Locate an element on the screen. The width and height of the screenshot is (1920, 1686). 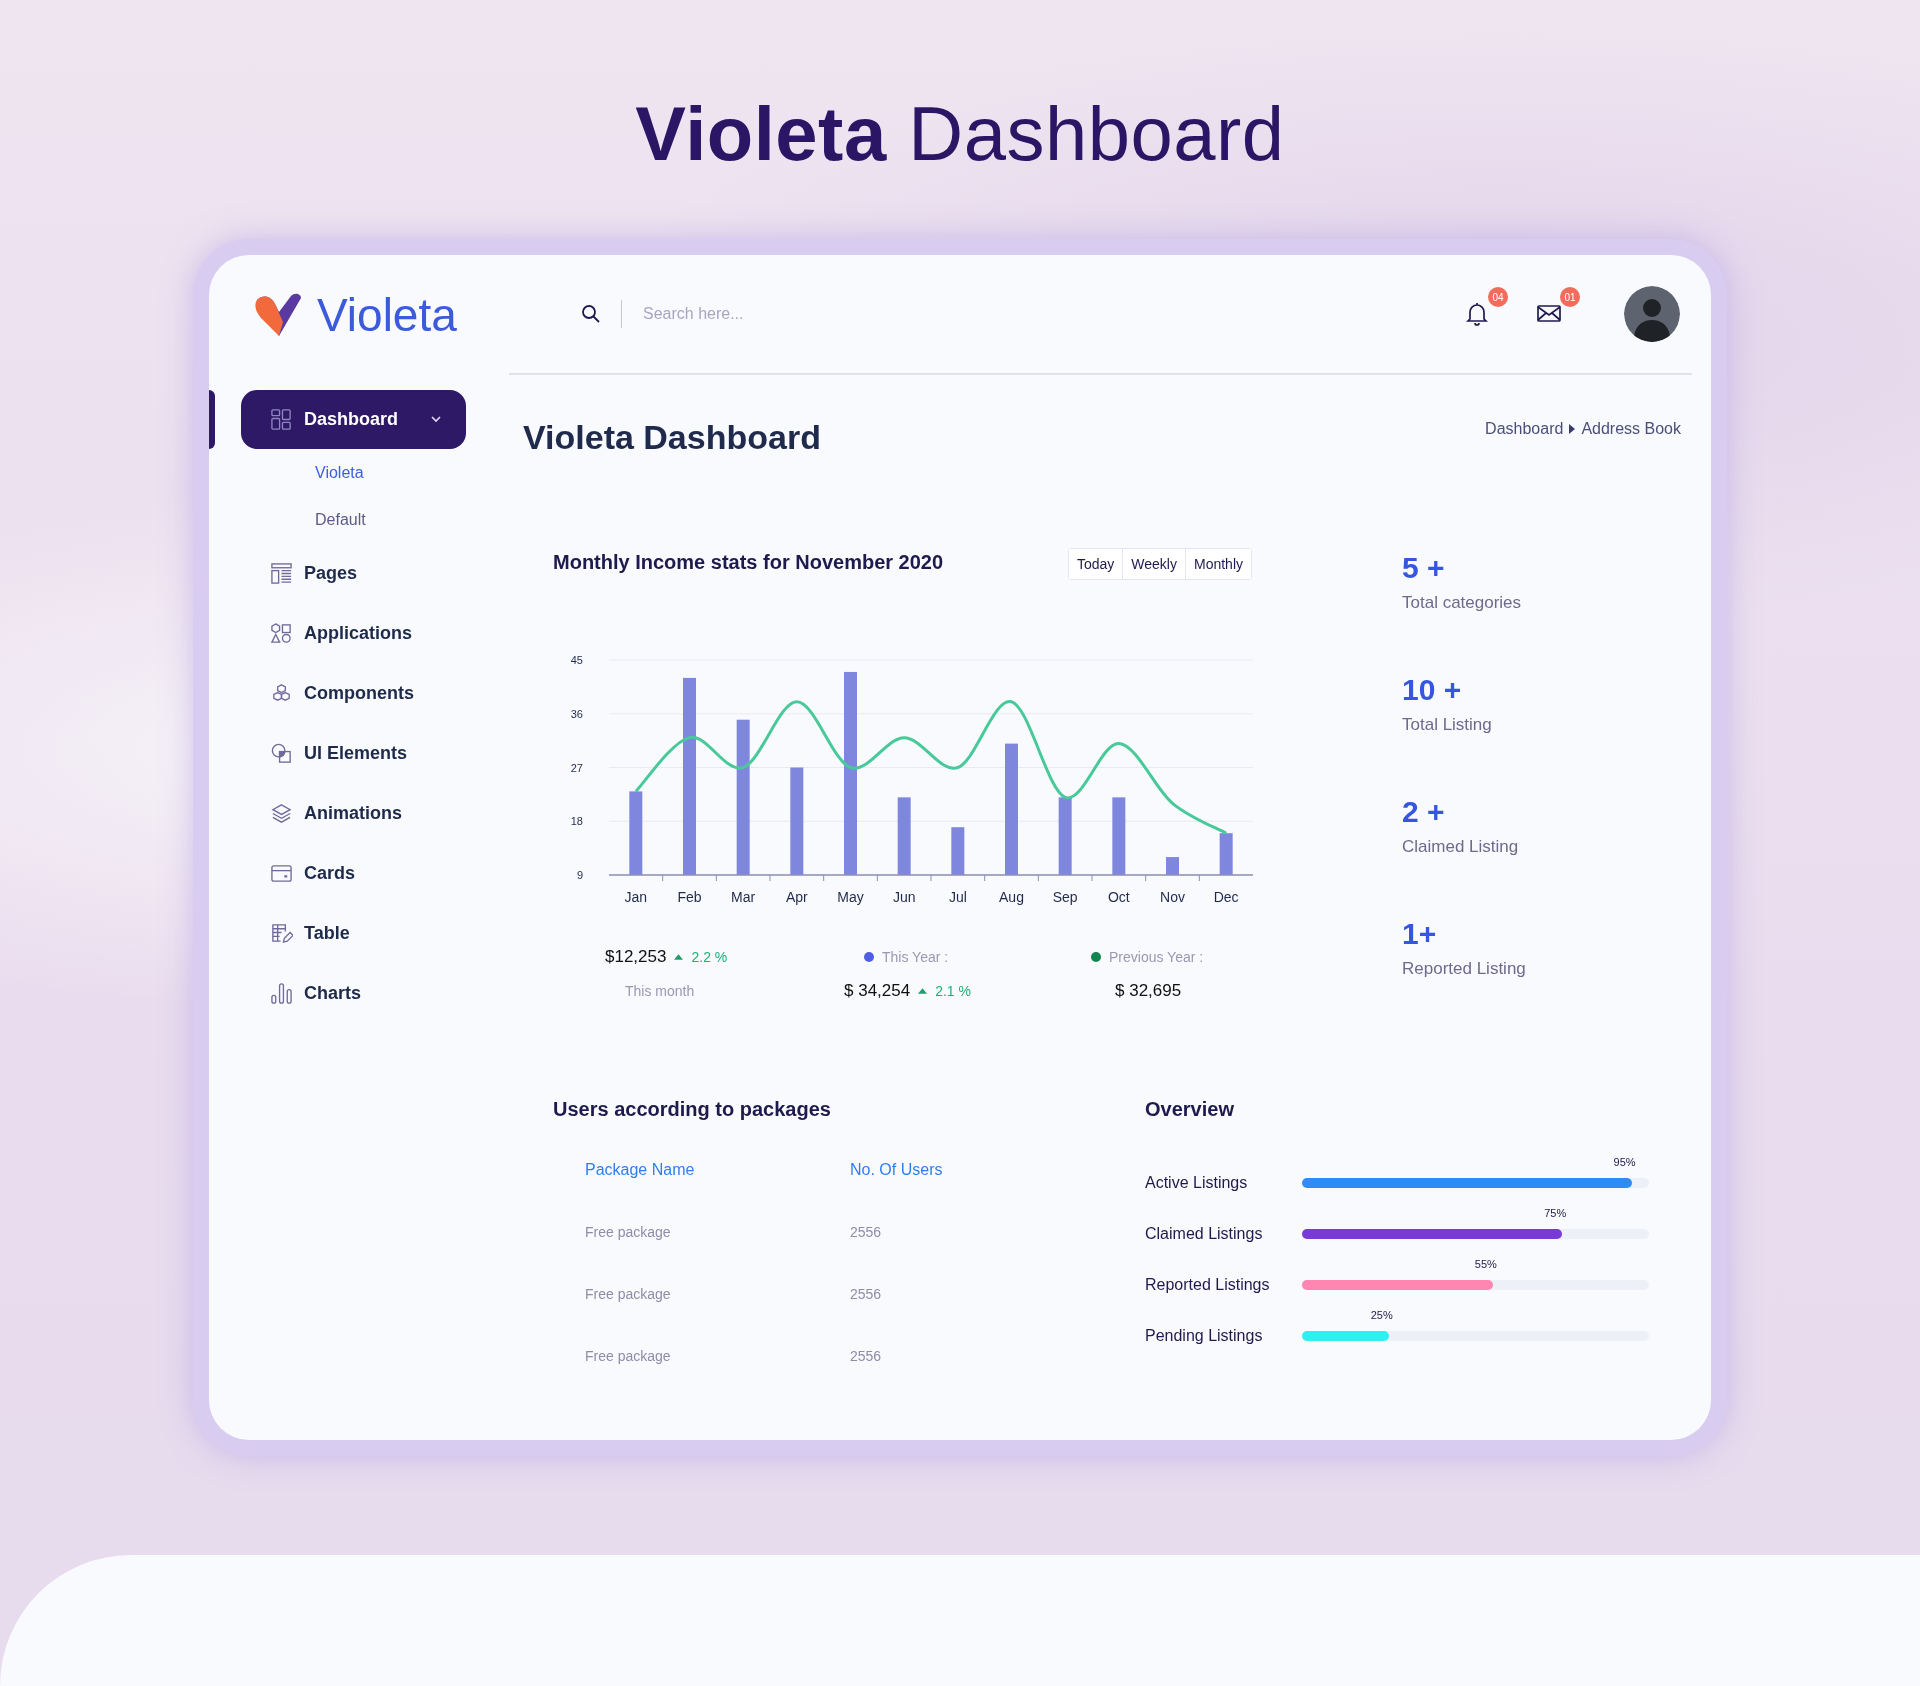
amount-caption: This month is located at coordinates (659, 991).